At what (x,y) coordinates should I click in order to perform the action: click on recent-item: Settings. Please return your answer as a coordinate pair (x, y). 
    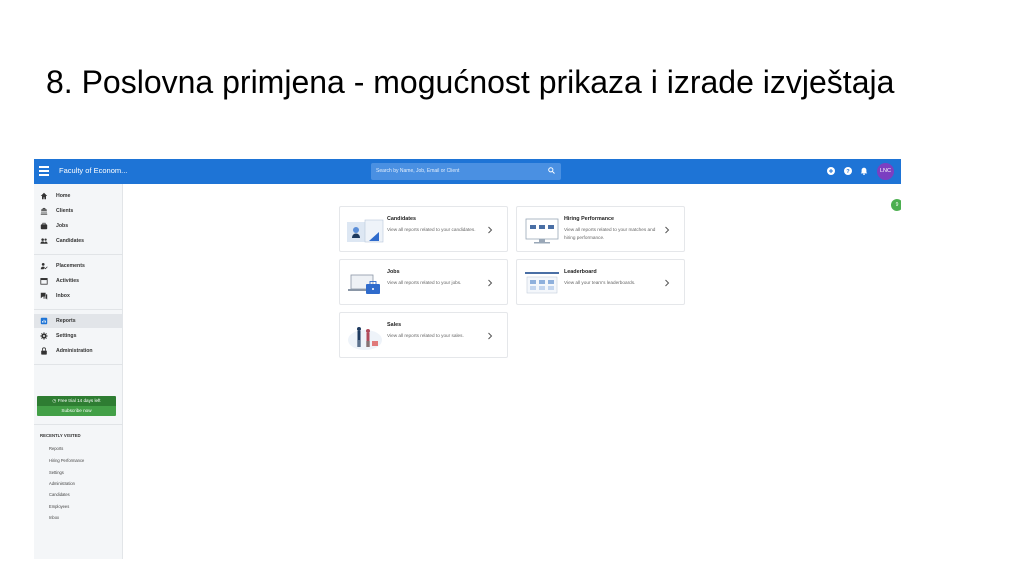
    Looking at the image, I should click on (56, 472).